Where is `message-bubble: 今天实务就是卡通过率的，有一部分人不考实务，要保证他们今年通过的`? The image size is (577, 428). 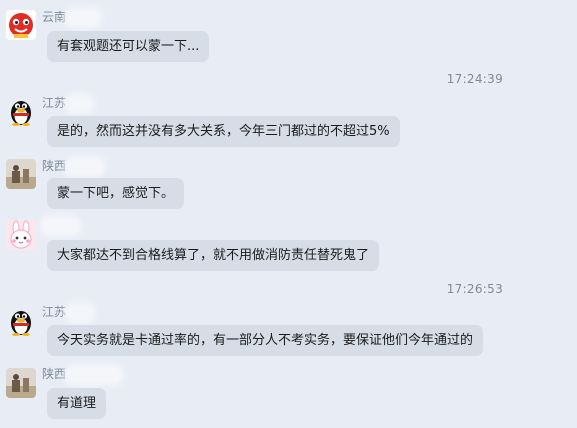 message-bubble: 今天实务就是卡通过率的，有一部分人不考实务，要保证他们今年通过的 is located at coordinates (265, 340).